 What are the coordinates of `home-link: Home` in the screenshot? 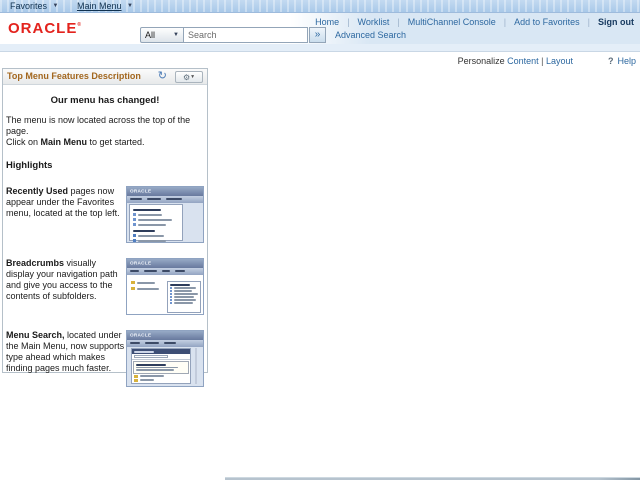 It's located at (327, 22).